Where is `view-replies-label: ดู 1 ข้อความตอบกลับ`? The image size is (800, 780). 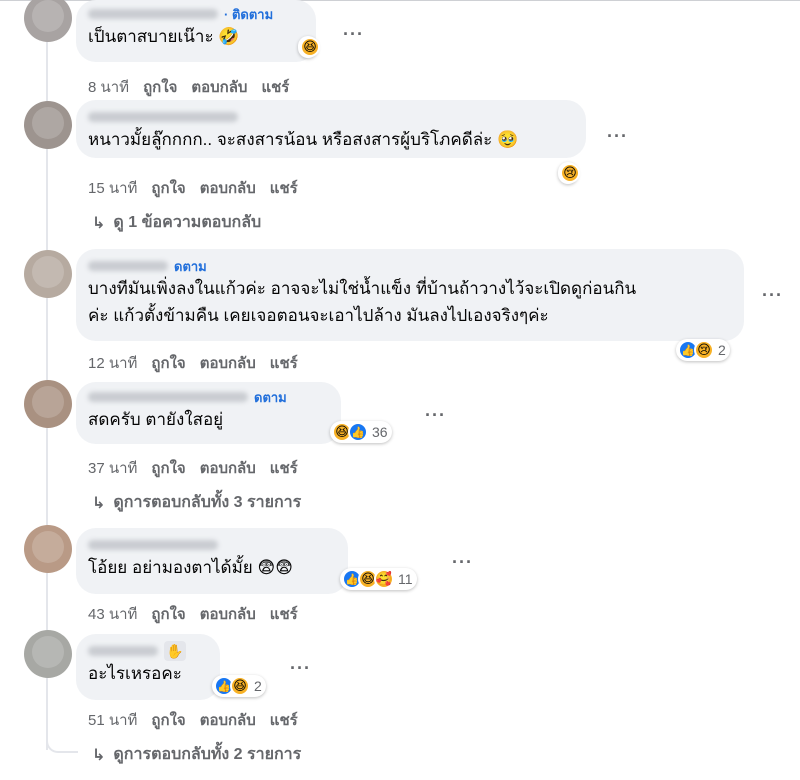
view-replies-label: ดู 1 ข้อความตอบกลับ is located at coordinates (187, 222).